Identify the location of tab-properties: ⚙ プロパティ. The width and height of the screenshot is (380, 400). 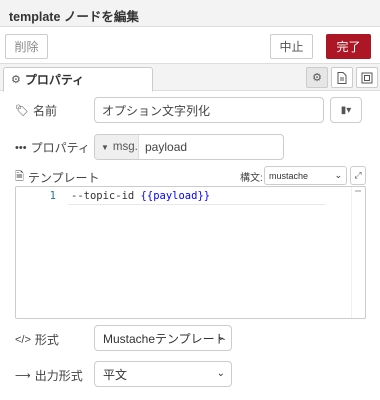
(78, 79).